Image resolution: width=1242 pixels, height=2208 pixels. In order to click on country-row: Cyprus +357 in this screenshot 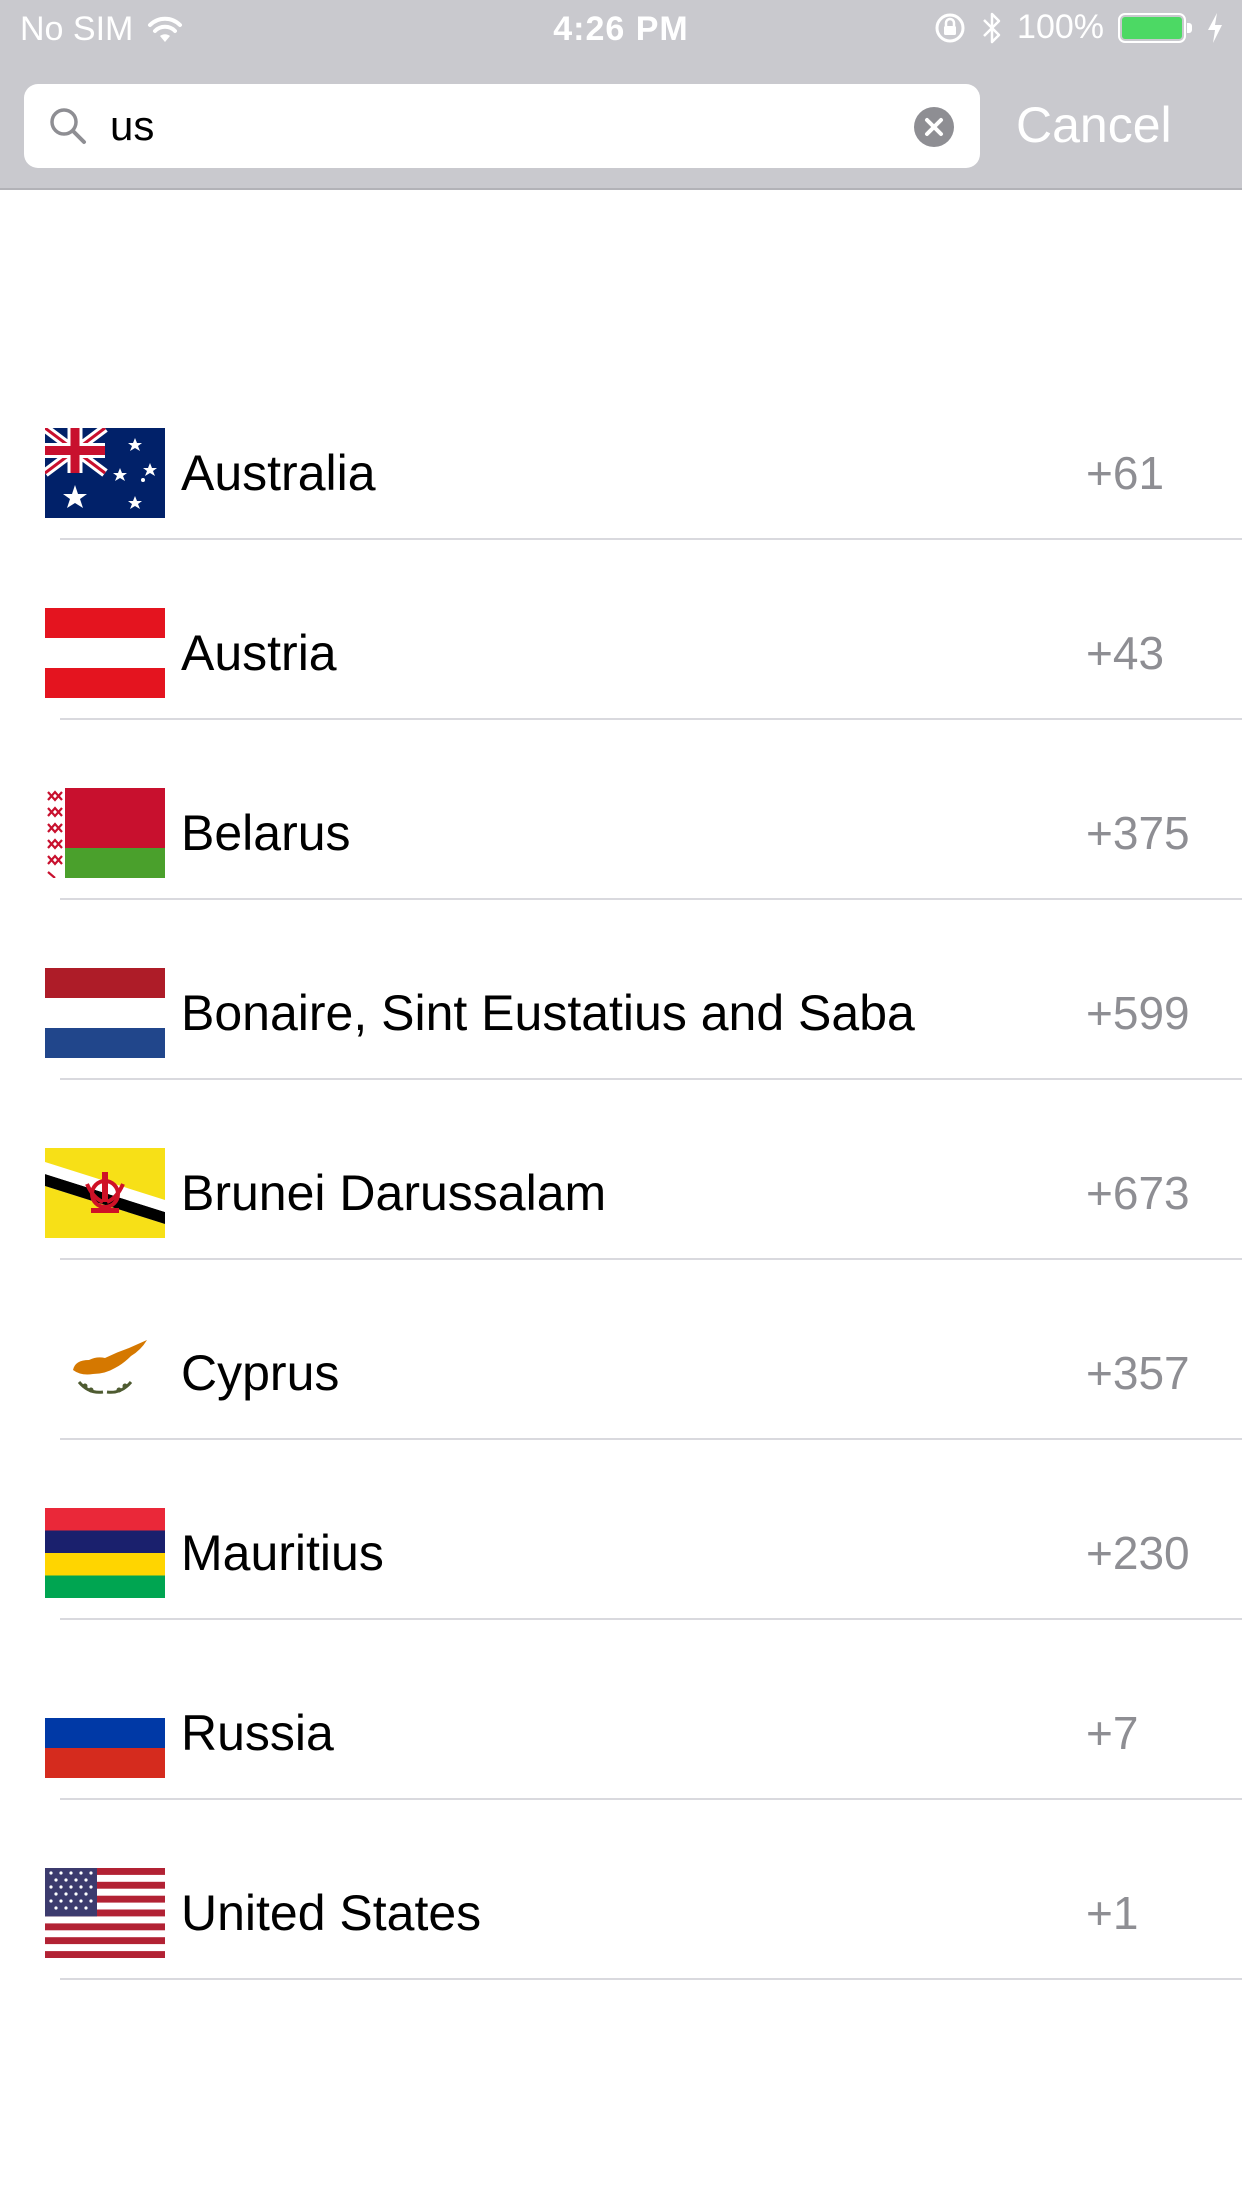, I will do `click(621, 1350)`.